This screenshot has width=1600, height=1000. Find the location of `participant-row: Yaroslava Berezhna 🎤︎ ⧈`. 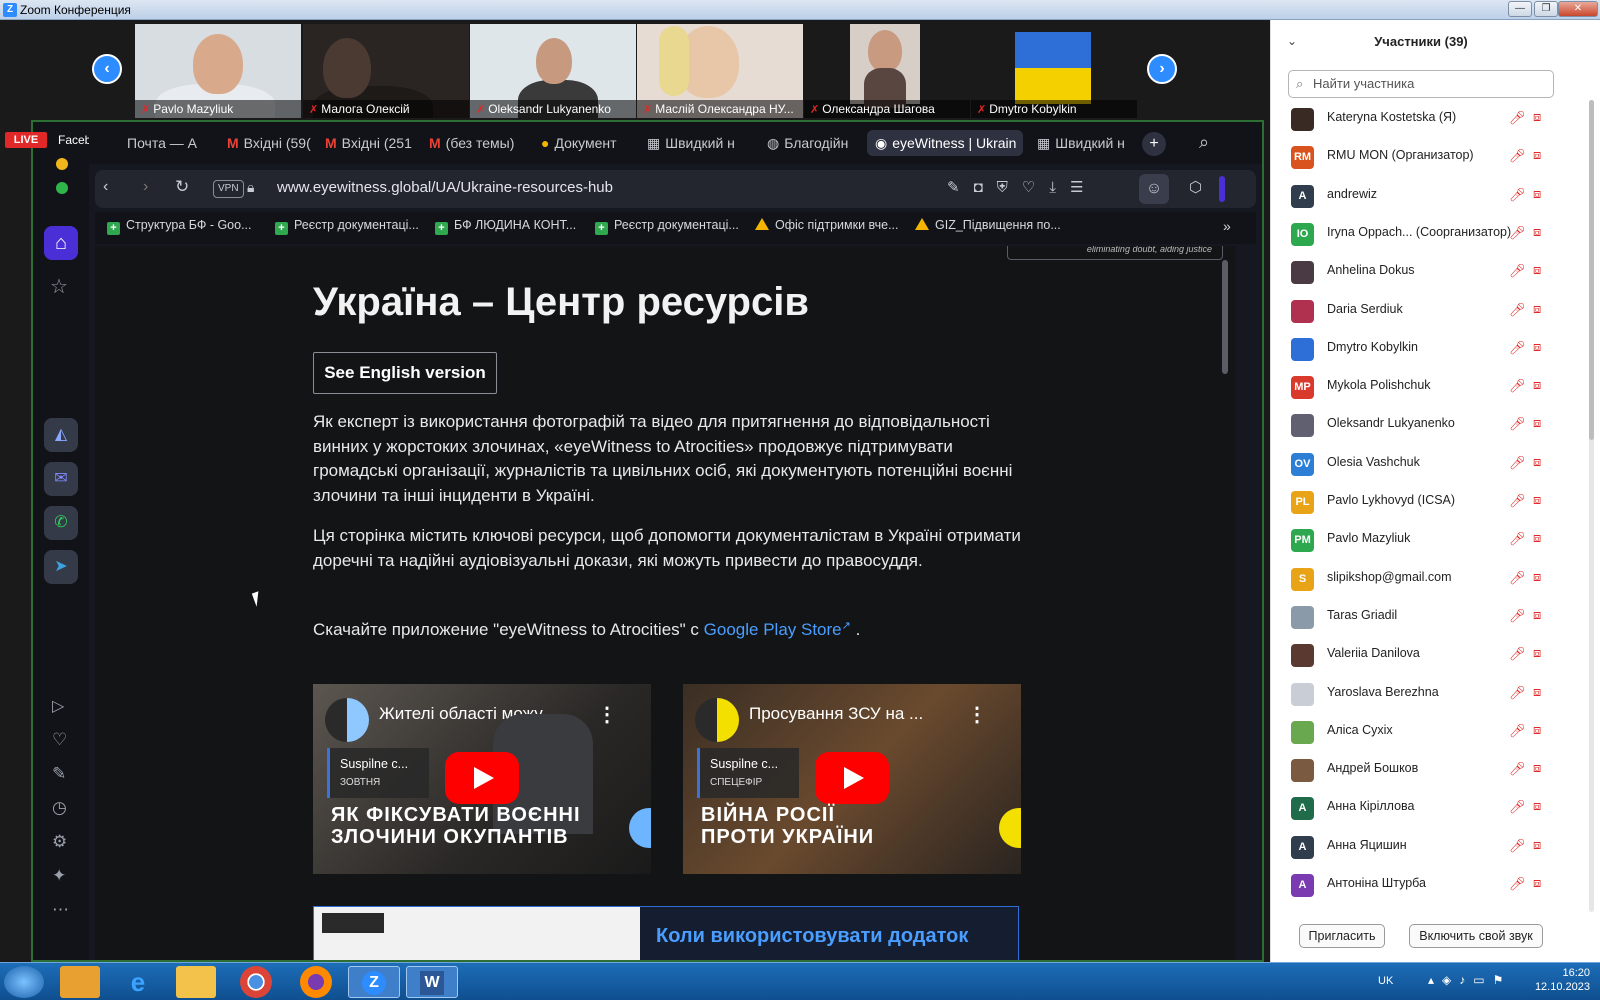

participant-row: Yaroslava Berezhna 🎤︎ ⧈ is located at coordinates (1421, 694).